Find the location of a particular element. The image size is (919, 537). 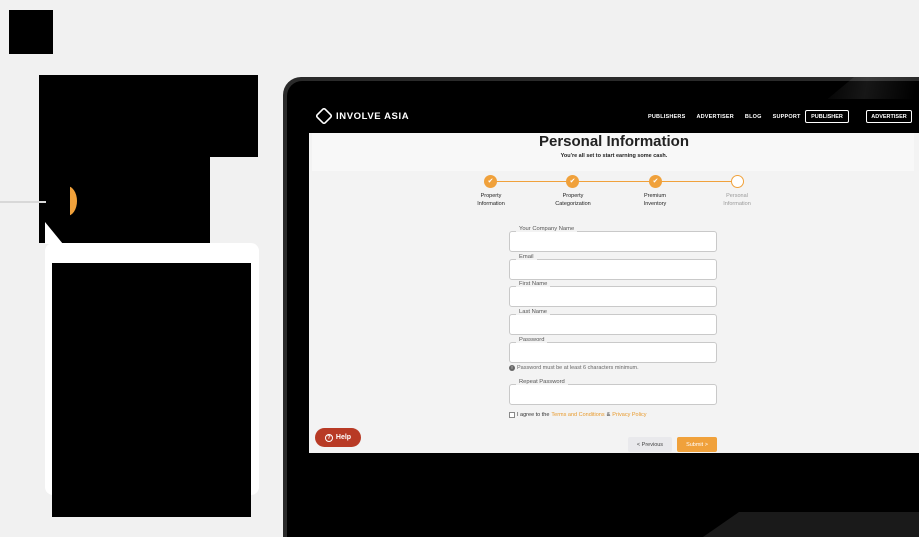

company-name-field: Your Company Name is located at coordinates (613, 239).